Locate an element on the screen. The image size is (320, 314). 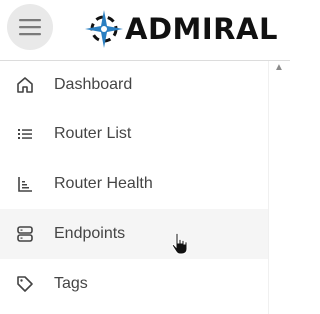
server-icon is located at coordinates (25, 234).